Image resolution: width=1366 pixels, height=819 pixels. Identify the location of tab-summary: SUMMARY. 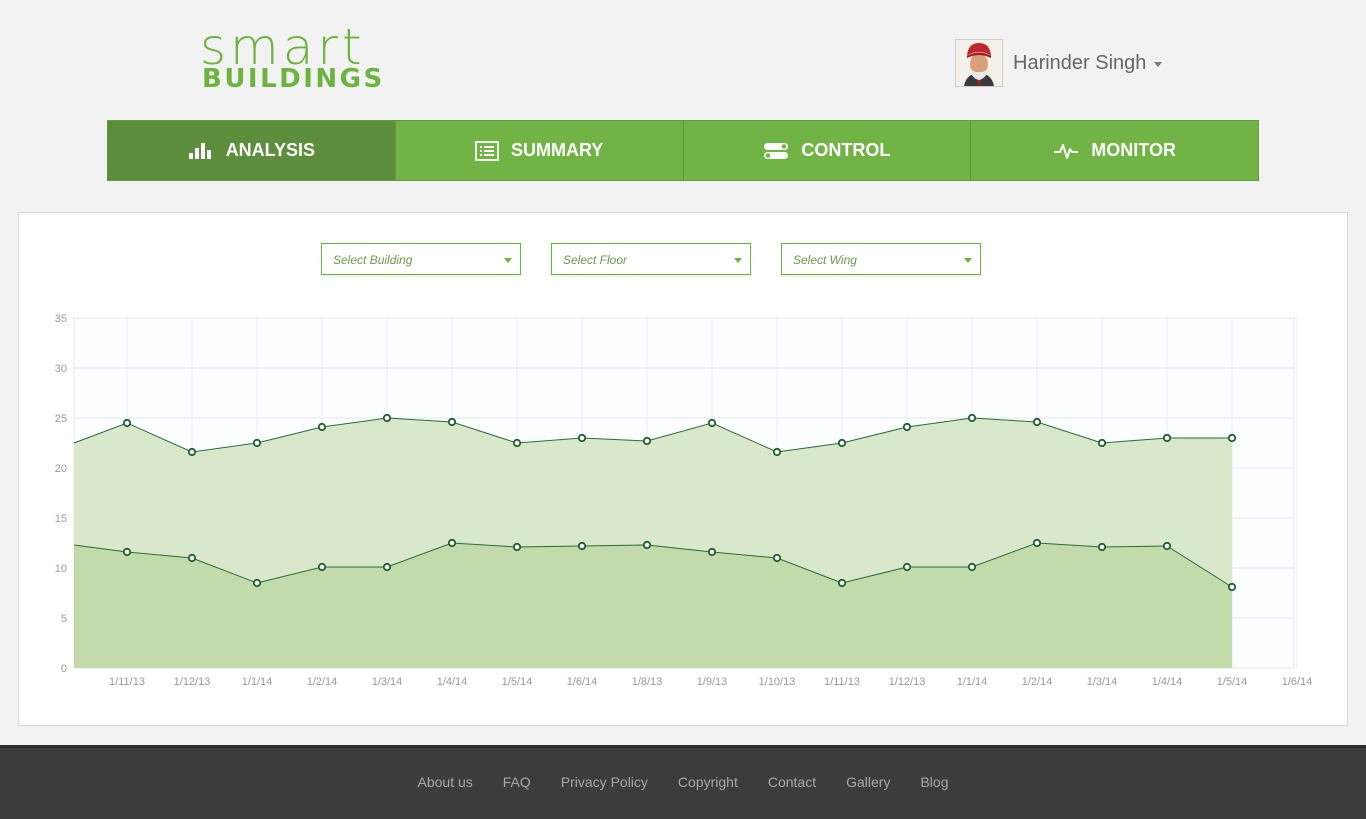
(538, 150).